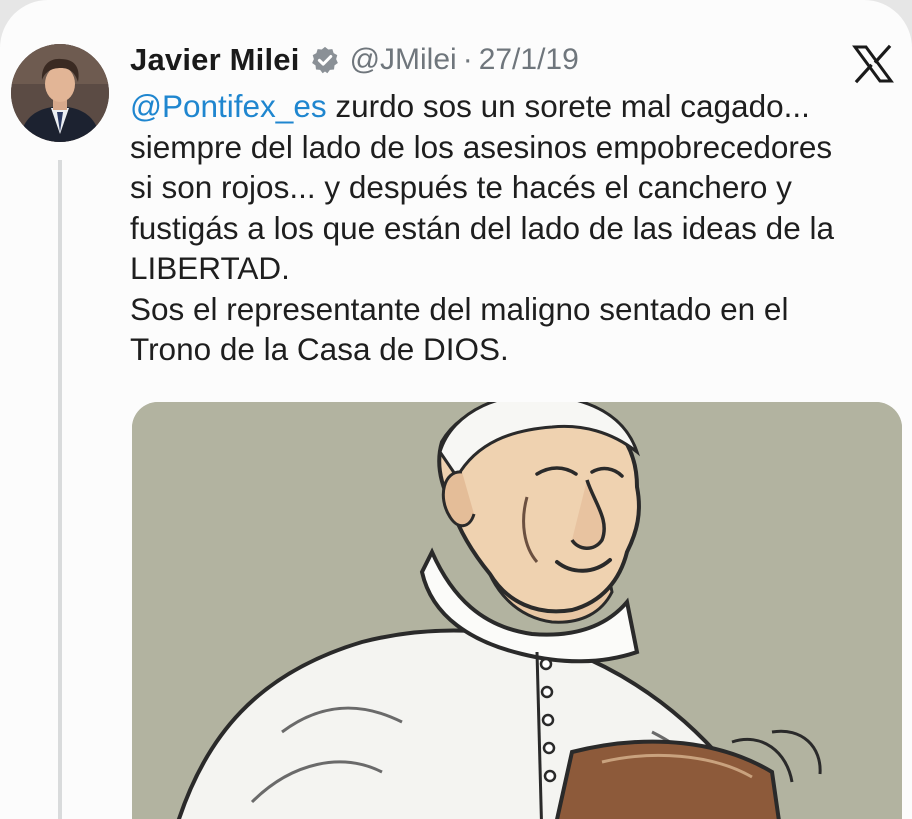 The image size is (912, 819). I want to click on tweet-date: 27/1/19, so click(529, 60).